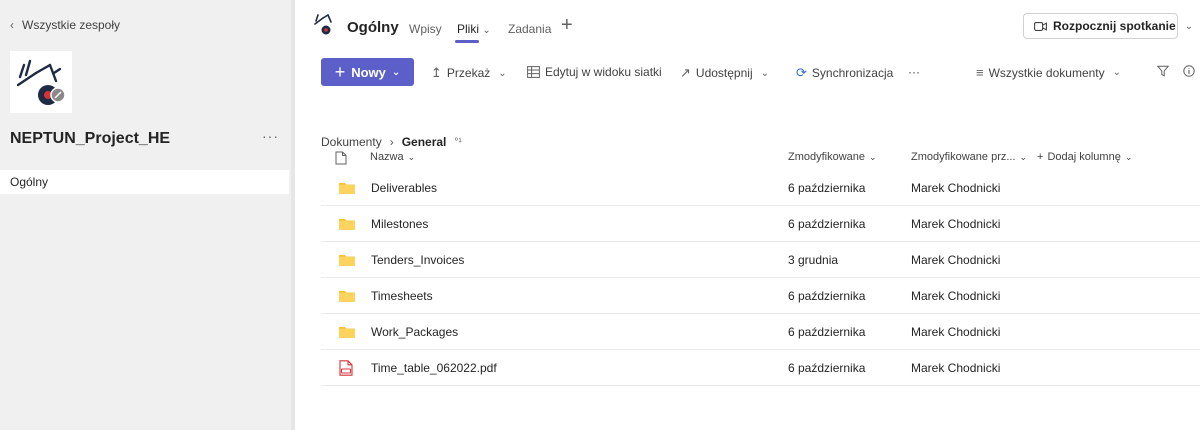  What do you see at coordinates (424, 142) in the screenshot?
I see `breadcrumb-current: General` at bounding box center [424, 142].